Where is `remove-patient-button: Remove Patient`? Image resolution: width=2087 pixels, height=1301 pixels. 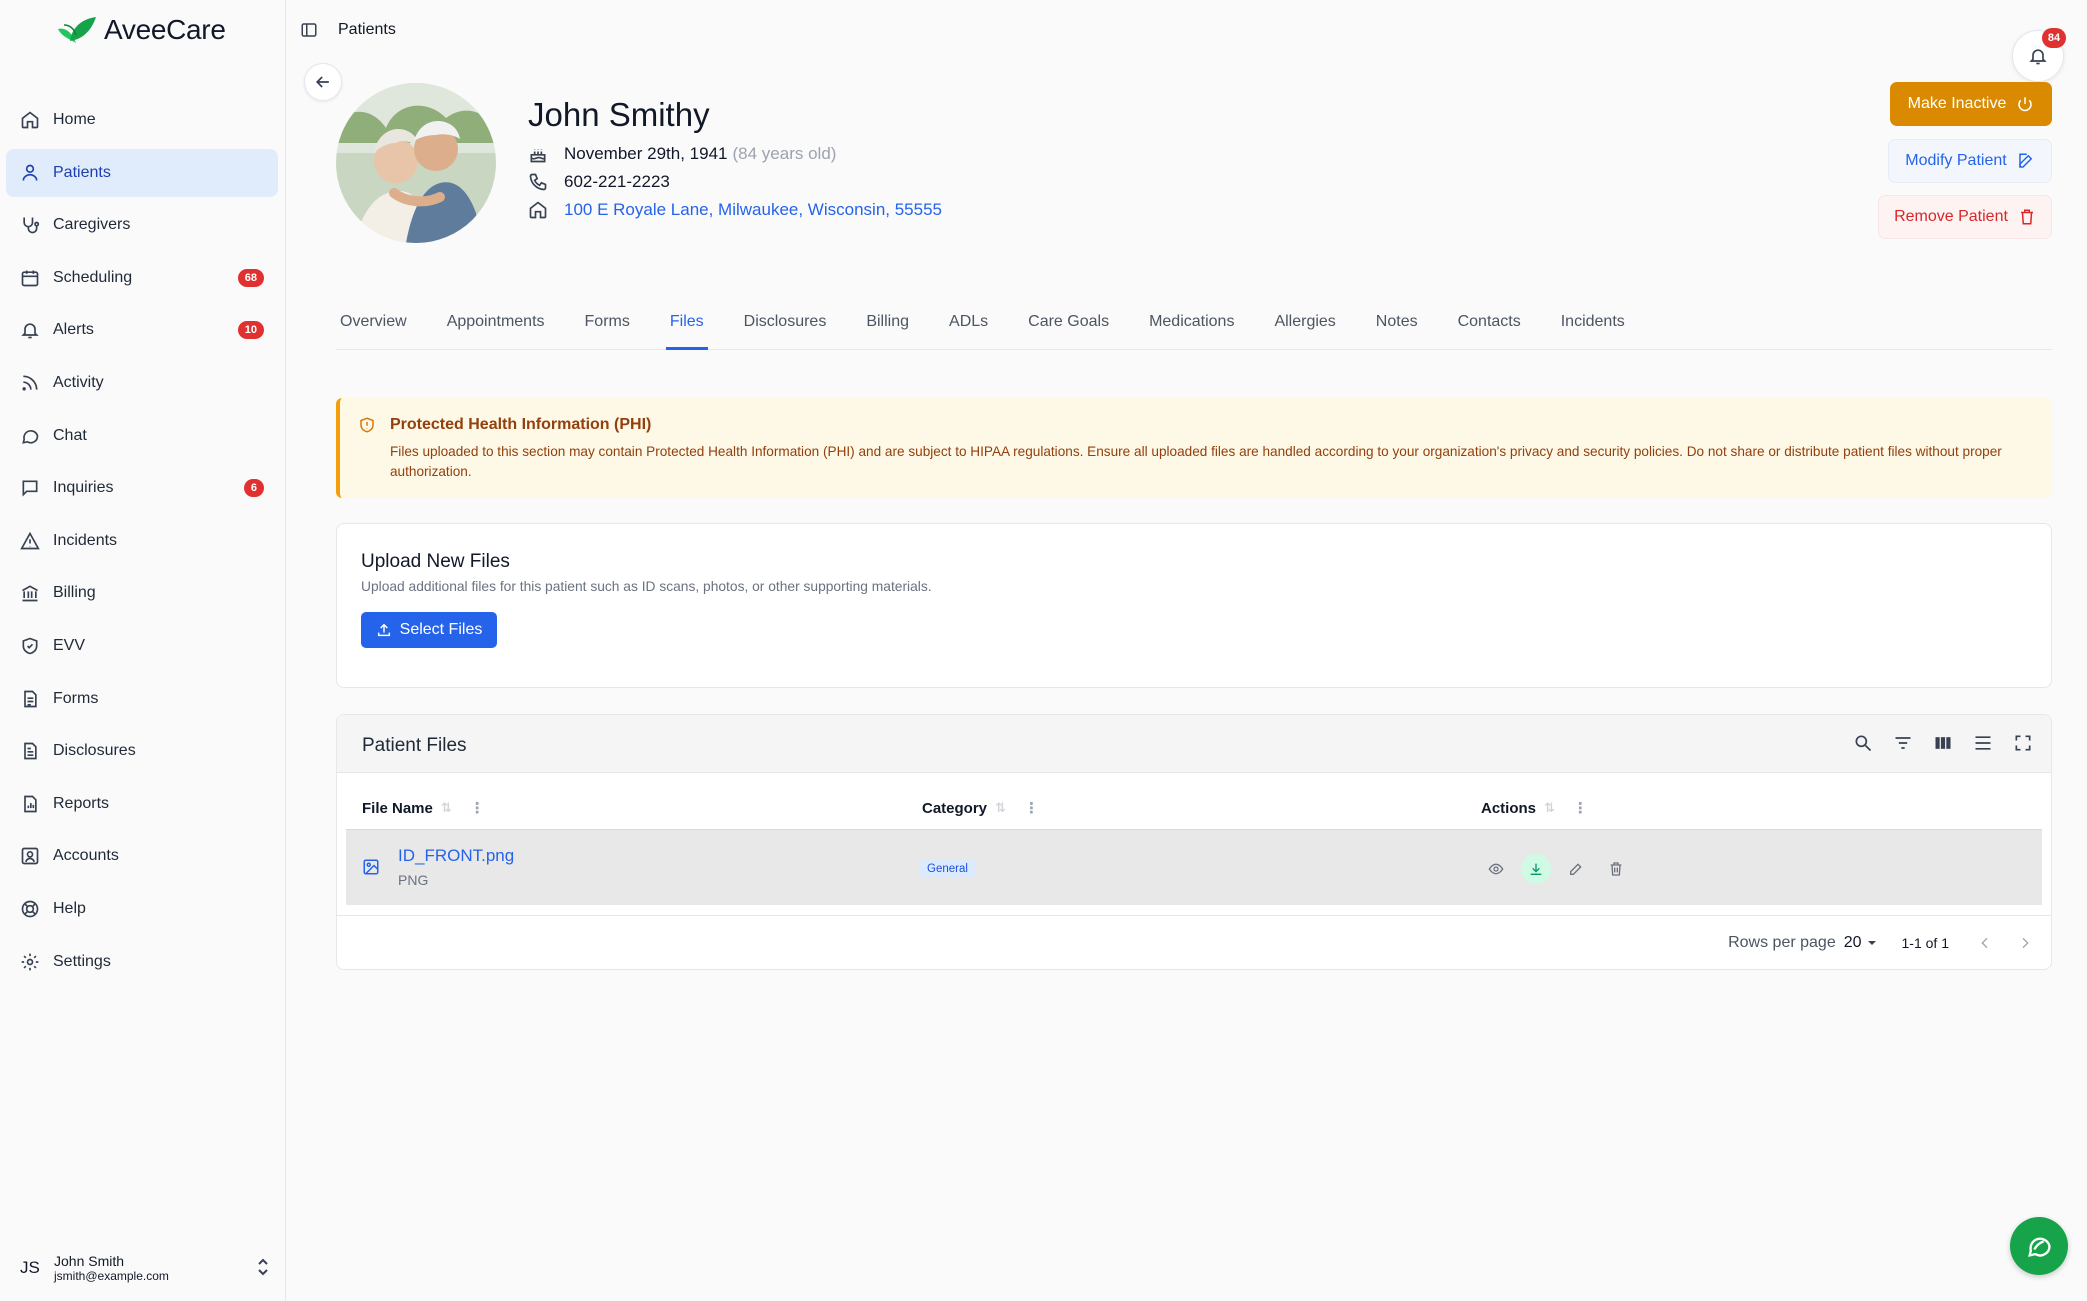
remove-patient-button: Remove Patient is located at coordinates (1965, 217).